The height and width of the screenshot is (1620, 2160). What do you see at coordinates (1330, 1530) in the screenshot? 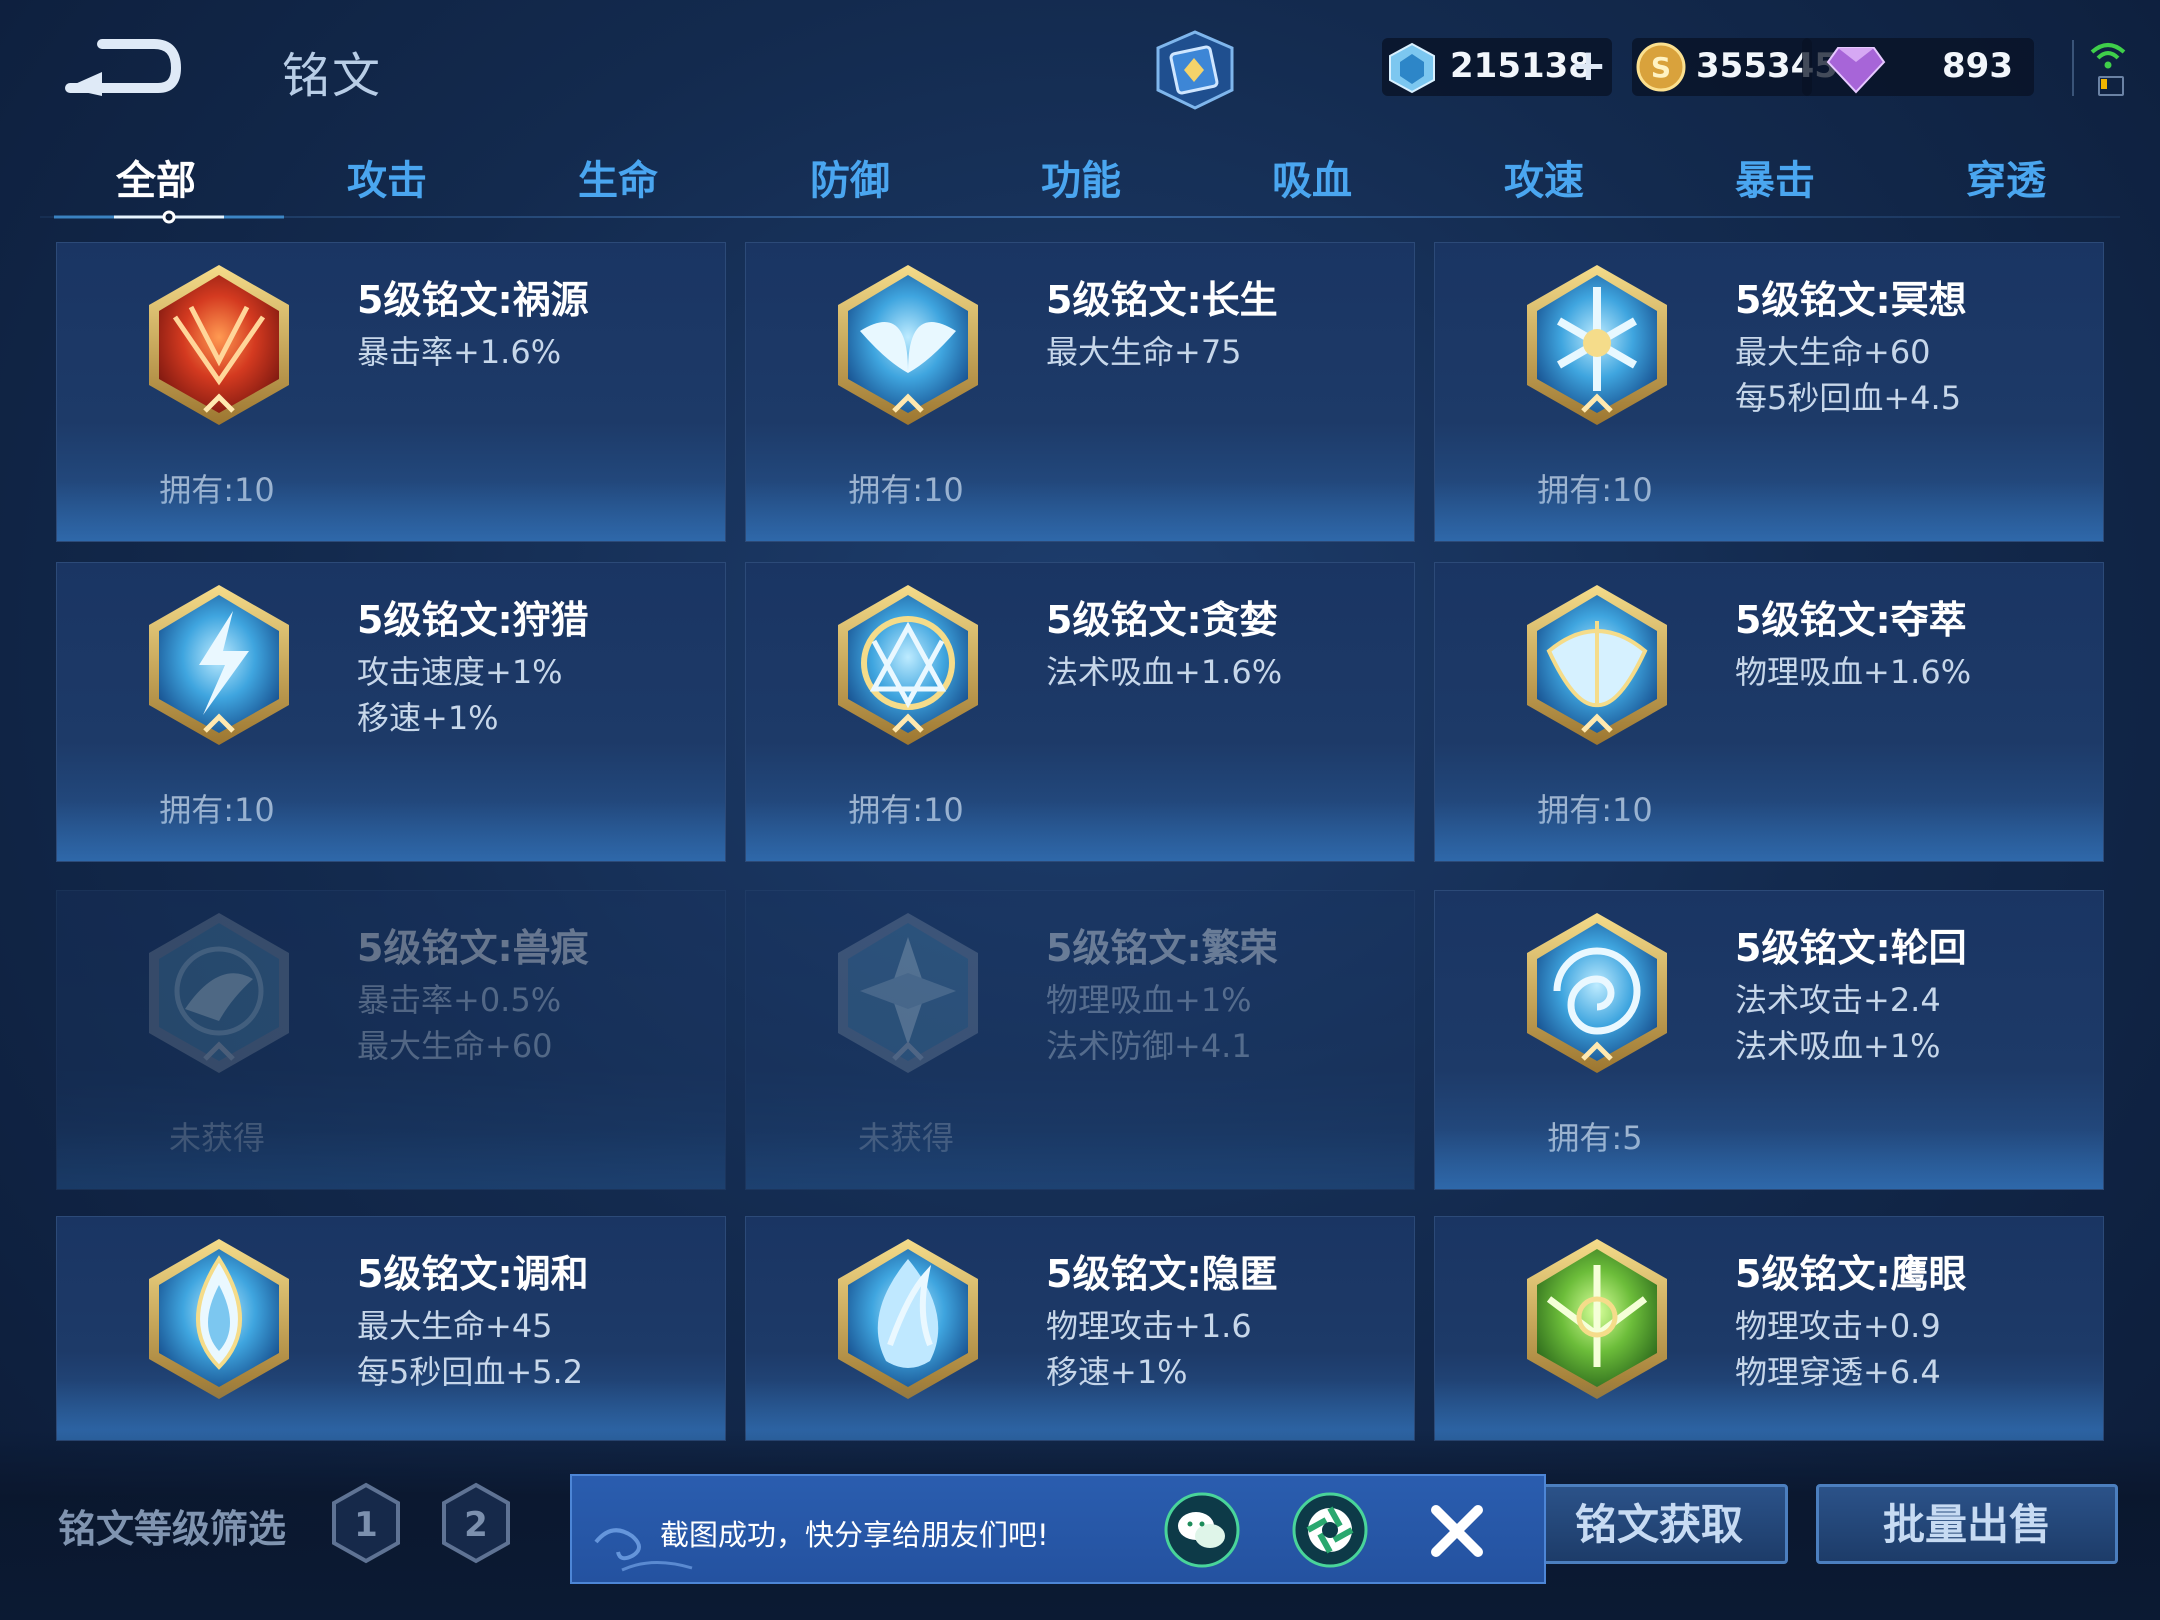
I see `moments-icon` at bounding box center [1330, 1530].